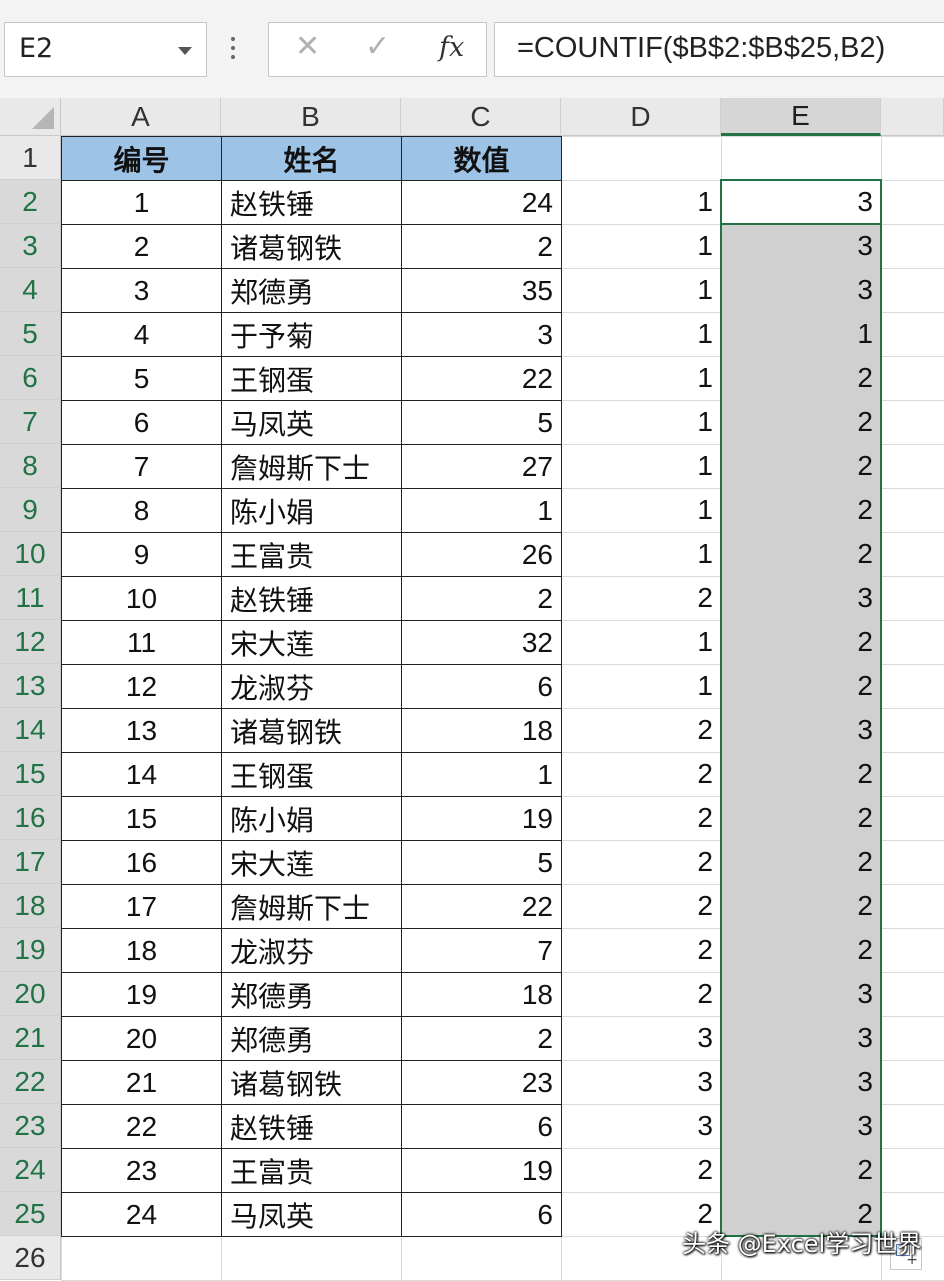 The image size is (944, 1281). What do you see at coordinates (801, 950) in the screenshot?
I see `cell-e19: 2` at bounding box center [801, 950].